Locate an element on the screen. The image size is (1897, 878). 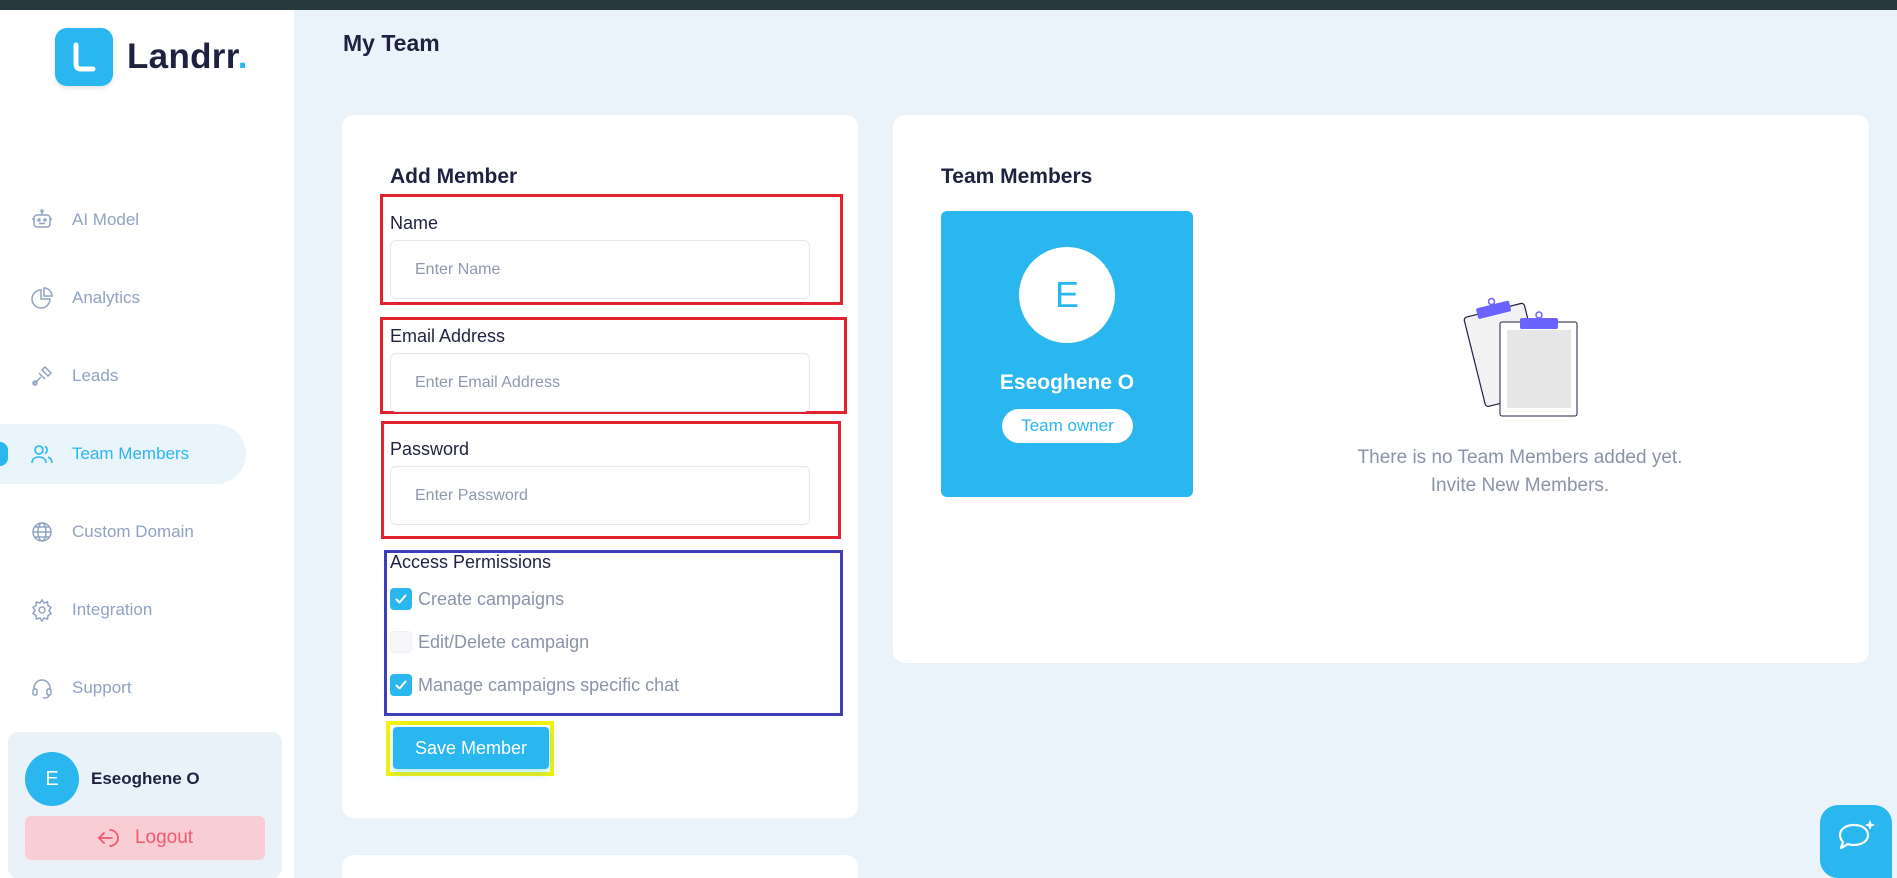
sidebar-item-team-members: Team Members is located at coordinates (123, 454).